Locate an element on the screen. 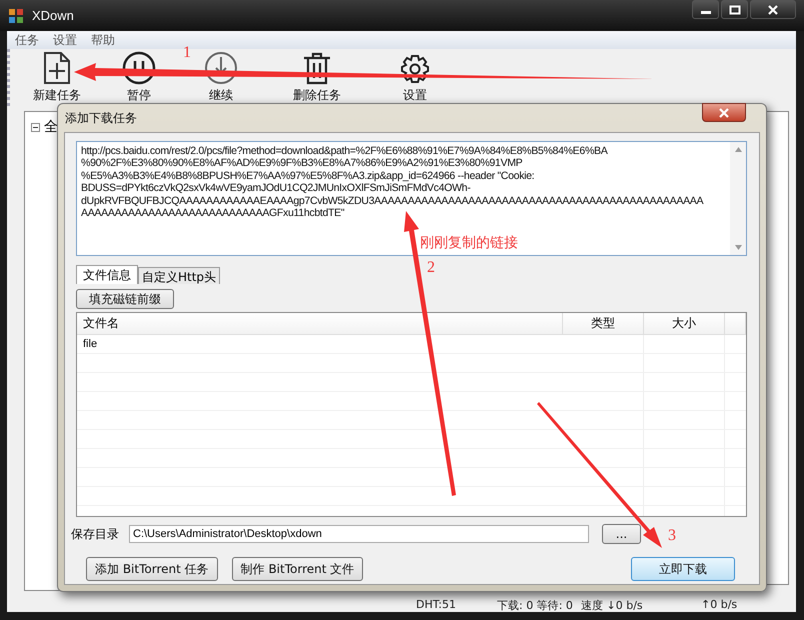 This screenshot has height=620, width=804. scroll-down-icon is located at coordinates (738, 247).